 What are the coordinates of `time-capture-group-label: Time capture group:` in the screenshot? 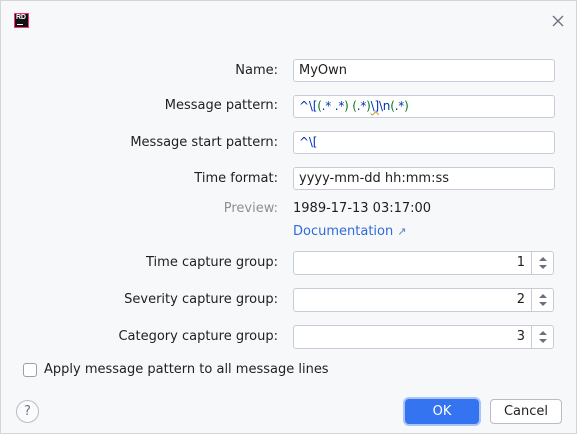 It's located at (212, 262).